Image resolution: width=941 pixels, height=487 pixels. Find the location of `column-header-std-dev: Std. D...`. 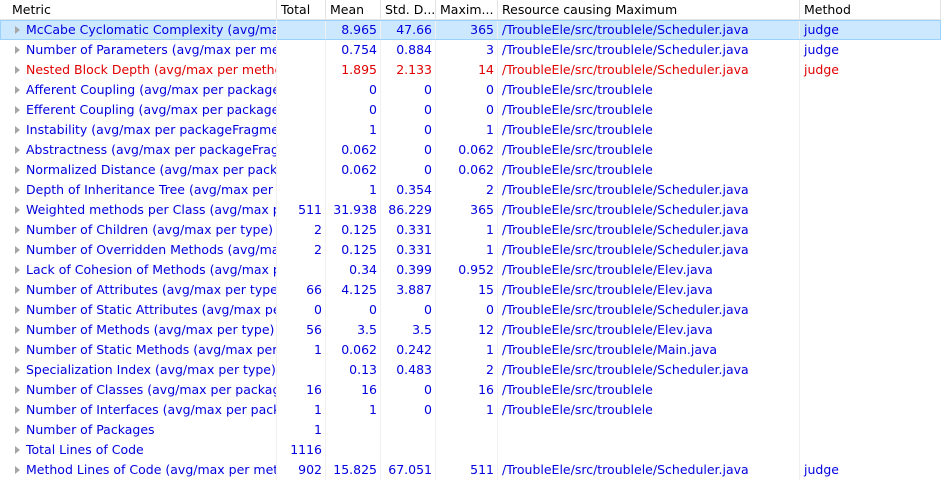

column-header-std-dev: Std. D... is located at coordinates (408, 9).